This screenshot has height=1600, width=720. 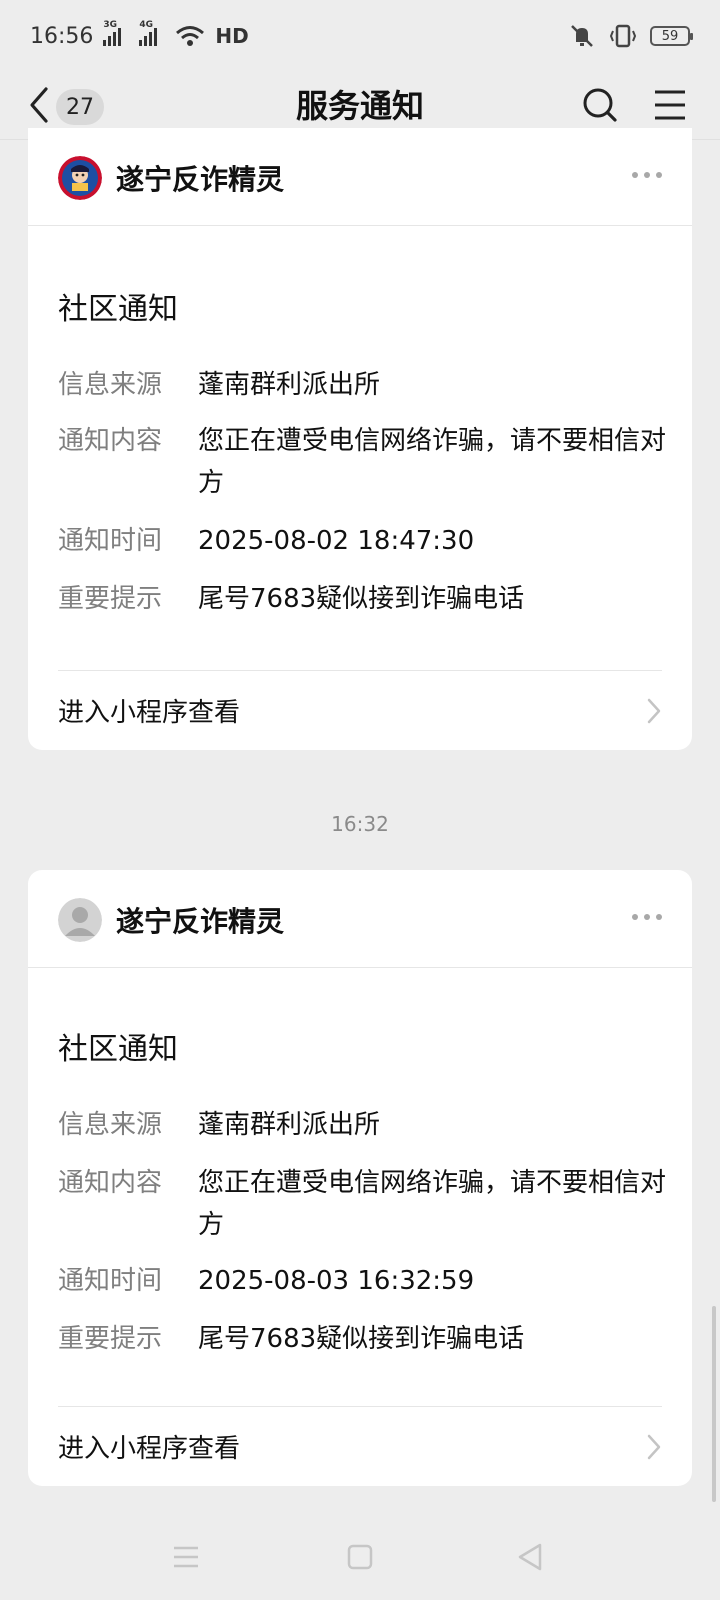 What do you see at coordinates (190, 36) in the screenshot?
I see `wifi-icon` at bounding box center [190, 36].